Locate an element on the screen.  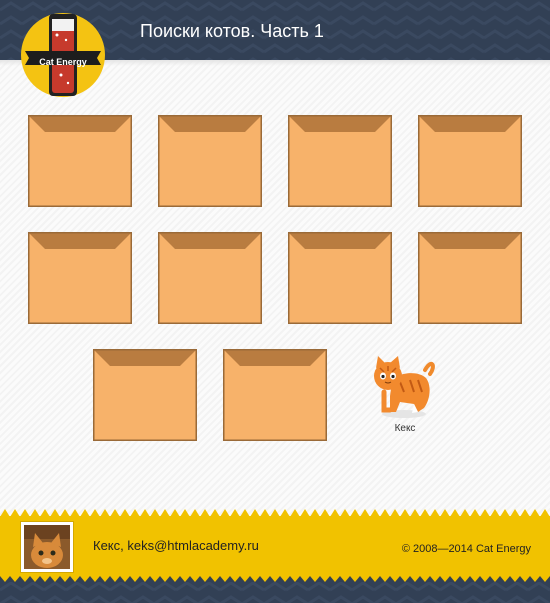
cat-name-label: Кекс is located at coordinates (405, 428).